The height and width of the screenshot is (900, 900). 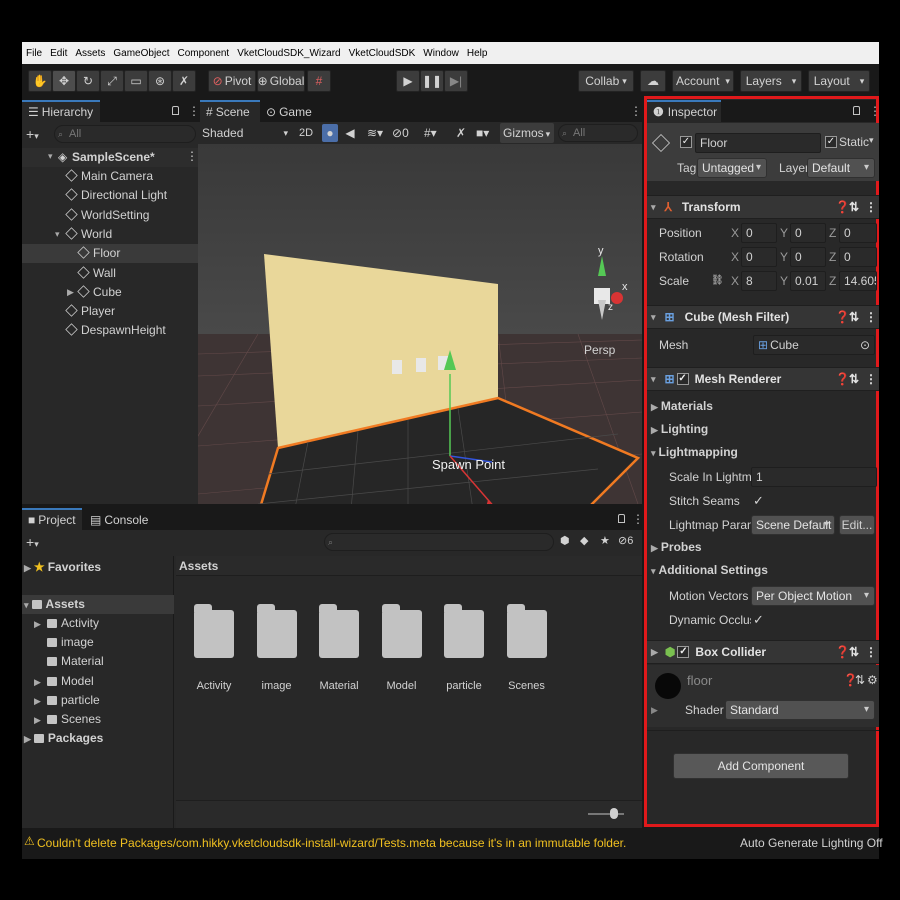 What do you see at coordinates (160, 81) in the screenshot?
I see `transform-tool-button: ⊛` at bounding box center [160, 81].